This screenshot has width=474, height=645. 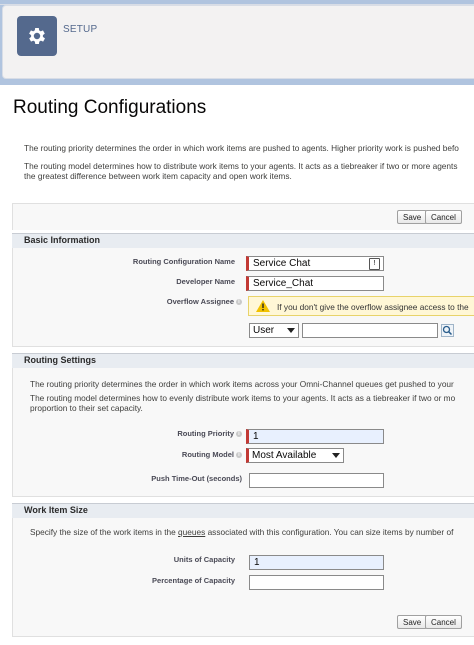 I want to click on gear-icon, so click(x=37, y=36).